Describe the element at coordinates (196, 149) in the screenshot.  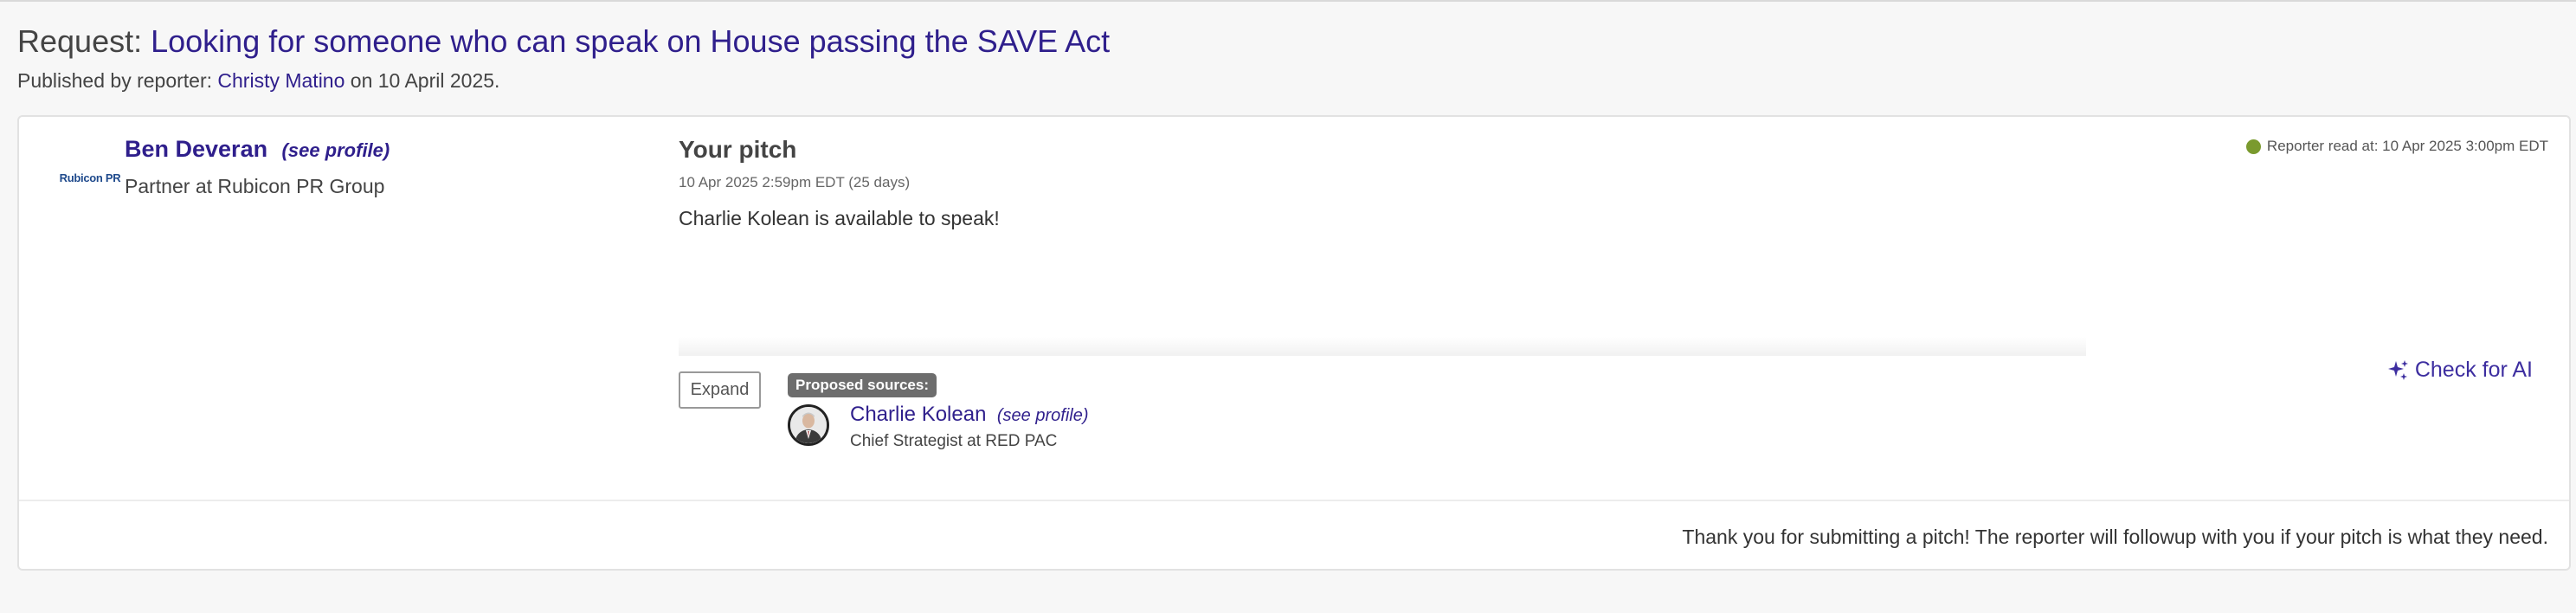
I see `pitcher-name: Ben Deveran` at that location.